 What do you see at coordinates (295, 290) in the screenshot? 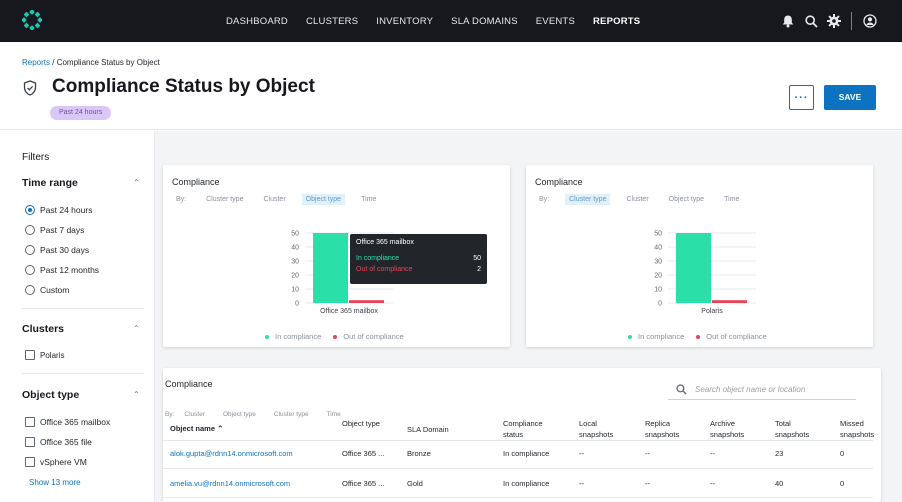
I see `y-tick-label: 10` at bounding box center [295, 290].